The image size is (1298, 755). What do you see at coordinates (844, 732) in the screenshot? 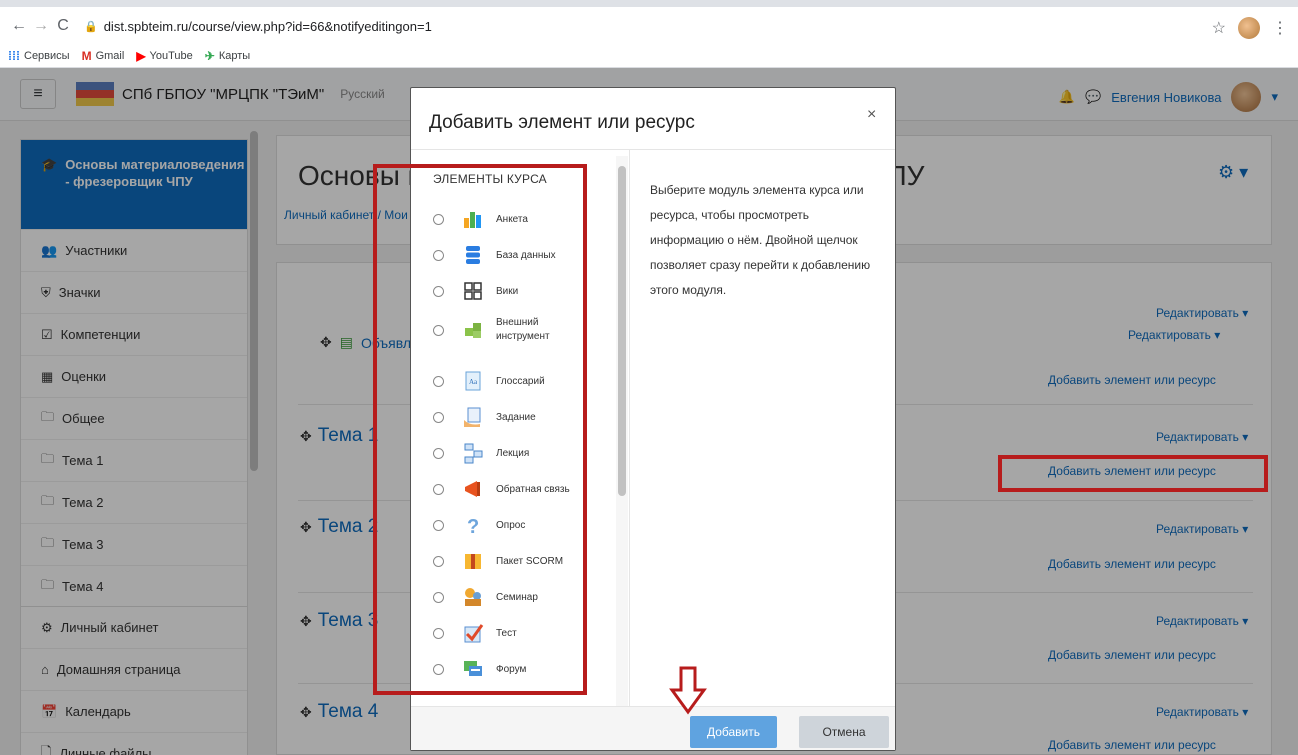
I see `cancel-button: Отмена` at bounding box center [844, 732].